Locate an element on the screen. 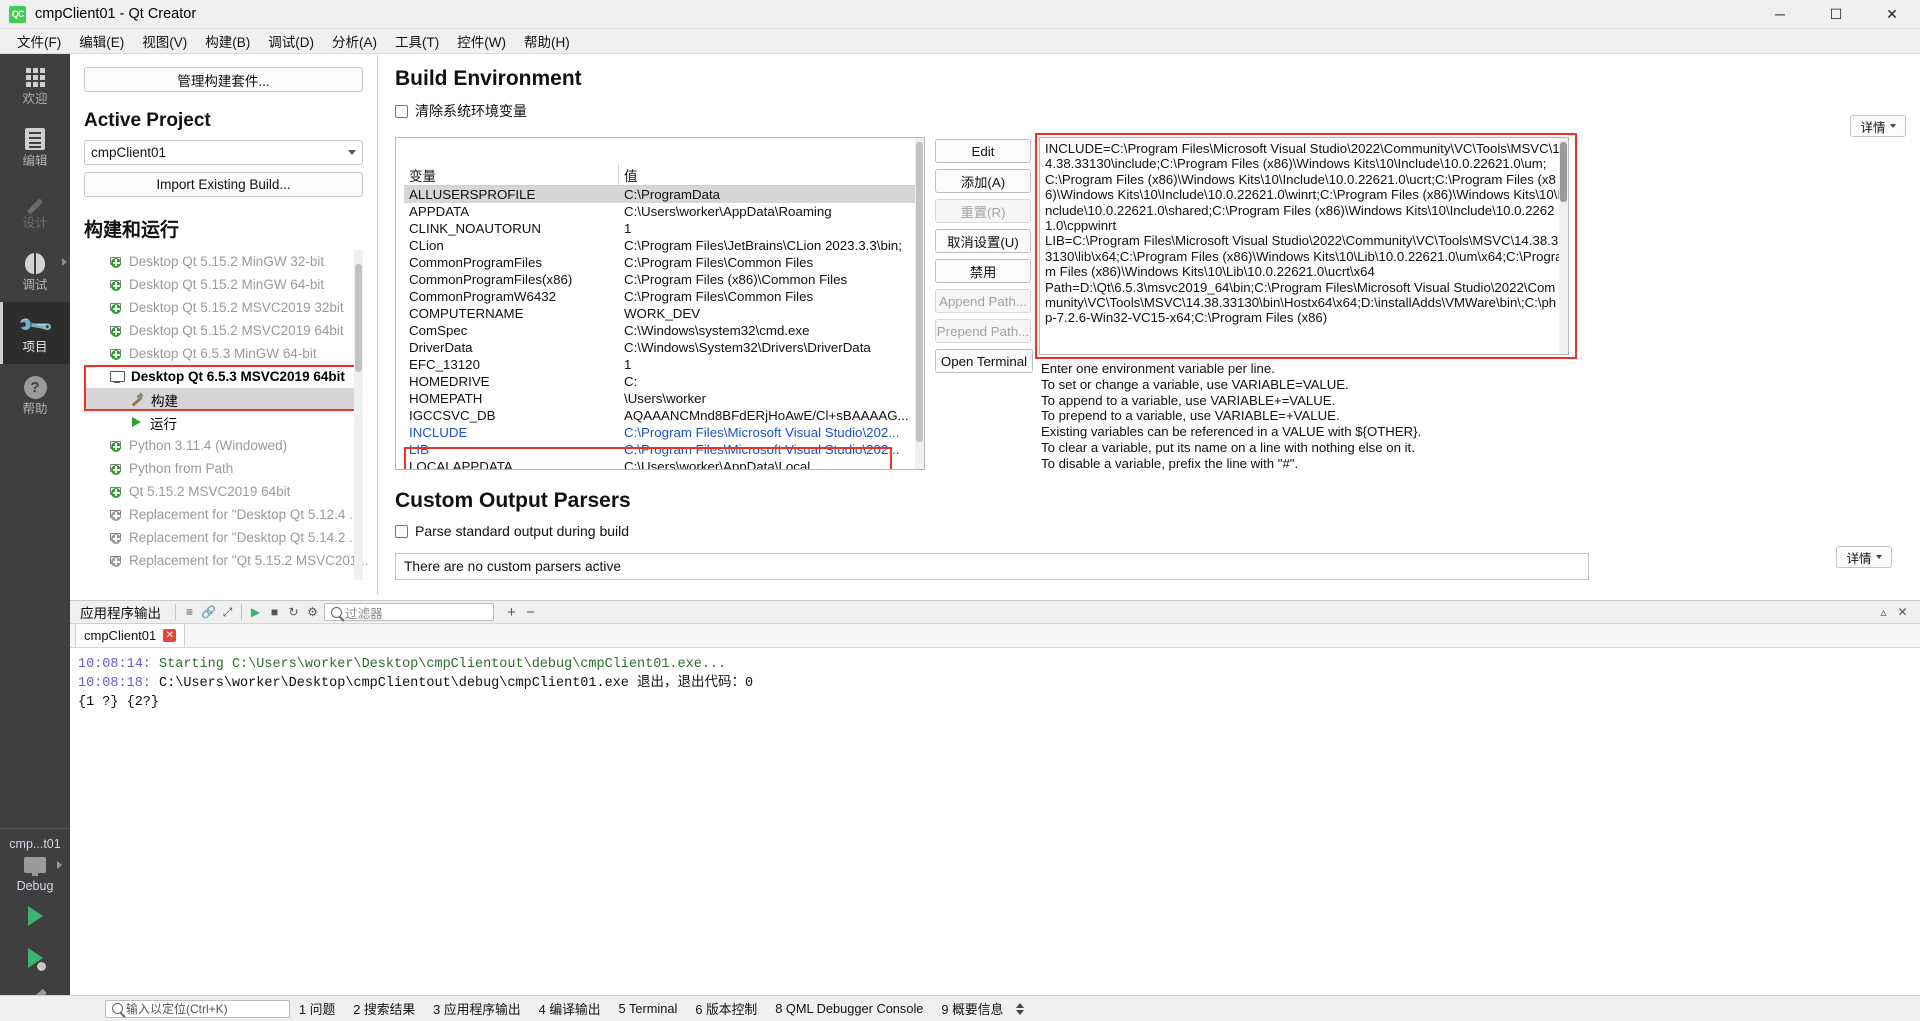  mode-projects: 🔧 项目 is located at coordinates (35, 333).